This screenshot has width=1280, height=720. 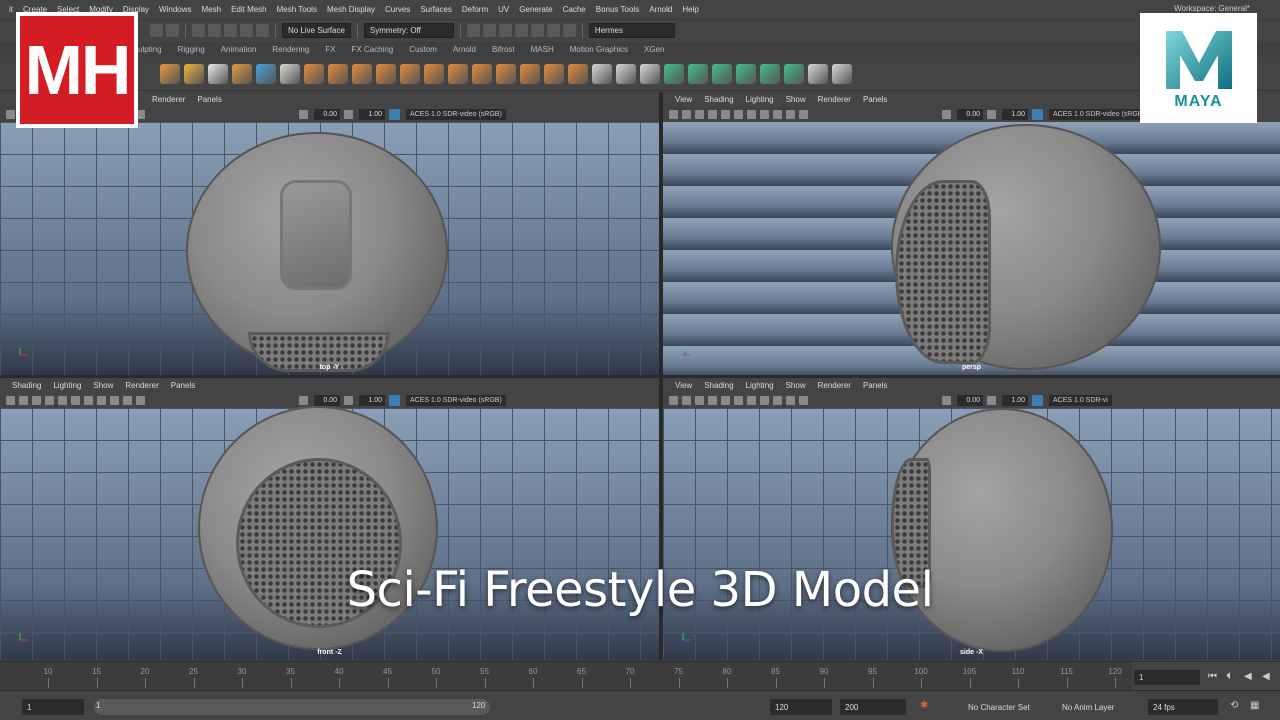 What do you see at coordinates (464, 49) in the screenshot?
I see `shelf-tab-arnold: Arnold` at bounding box center [464, 49].